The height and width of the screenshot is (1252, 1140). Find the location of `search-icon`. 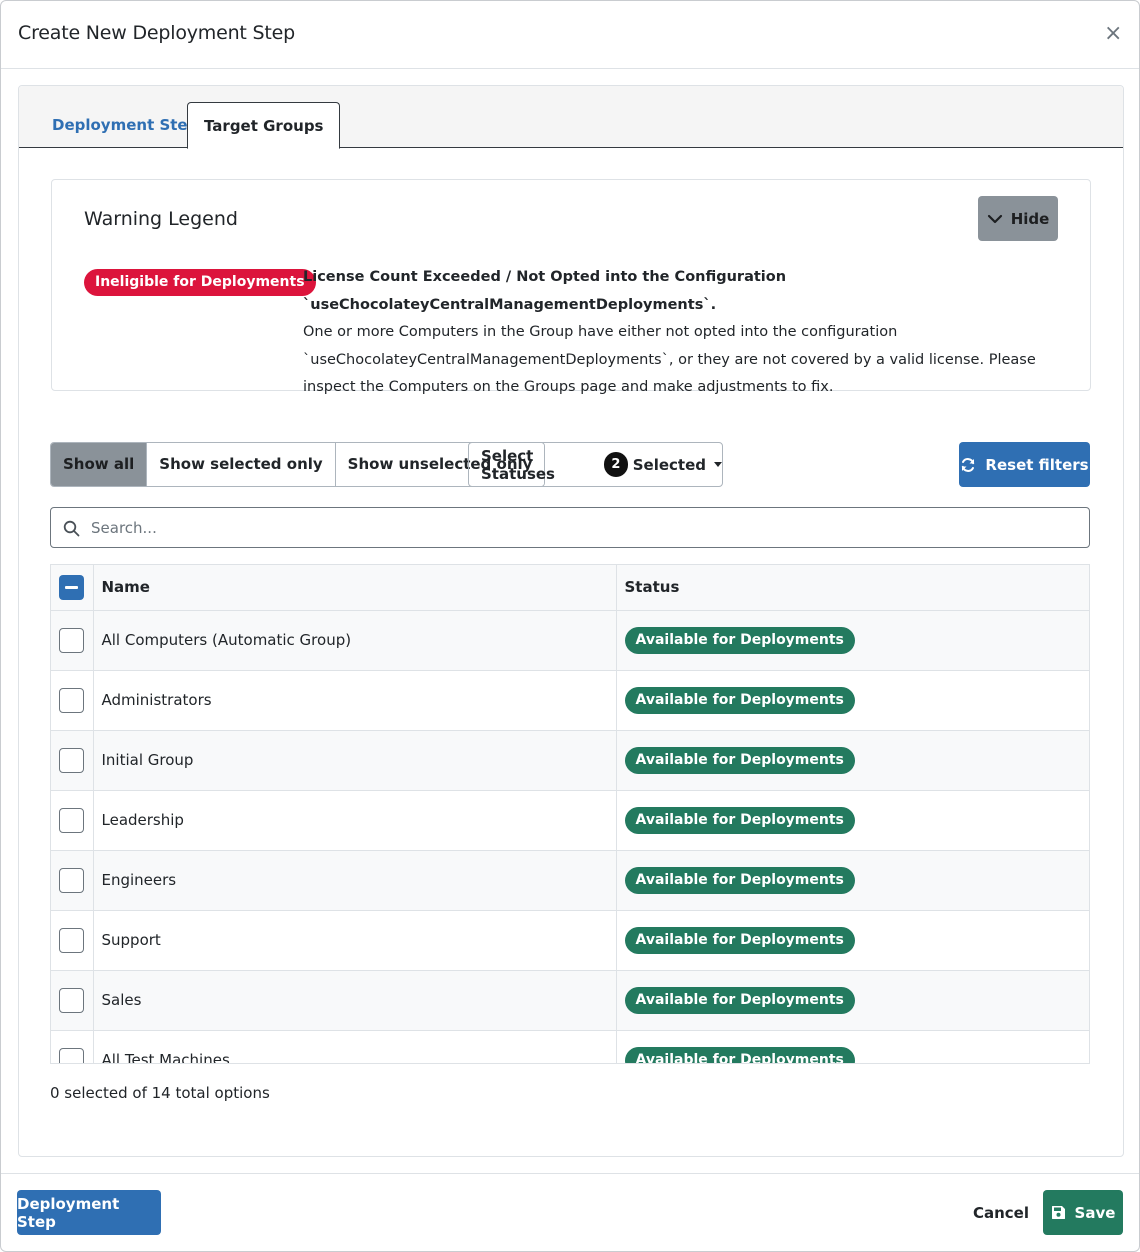

search-icon is located at coordinates (71, 528).